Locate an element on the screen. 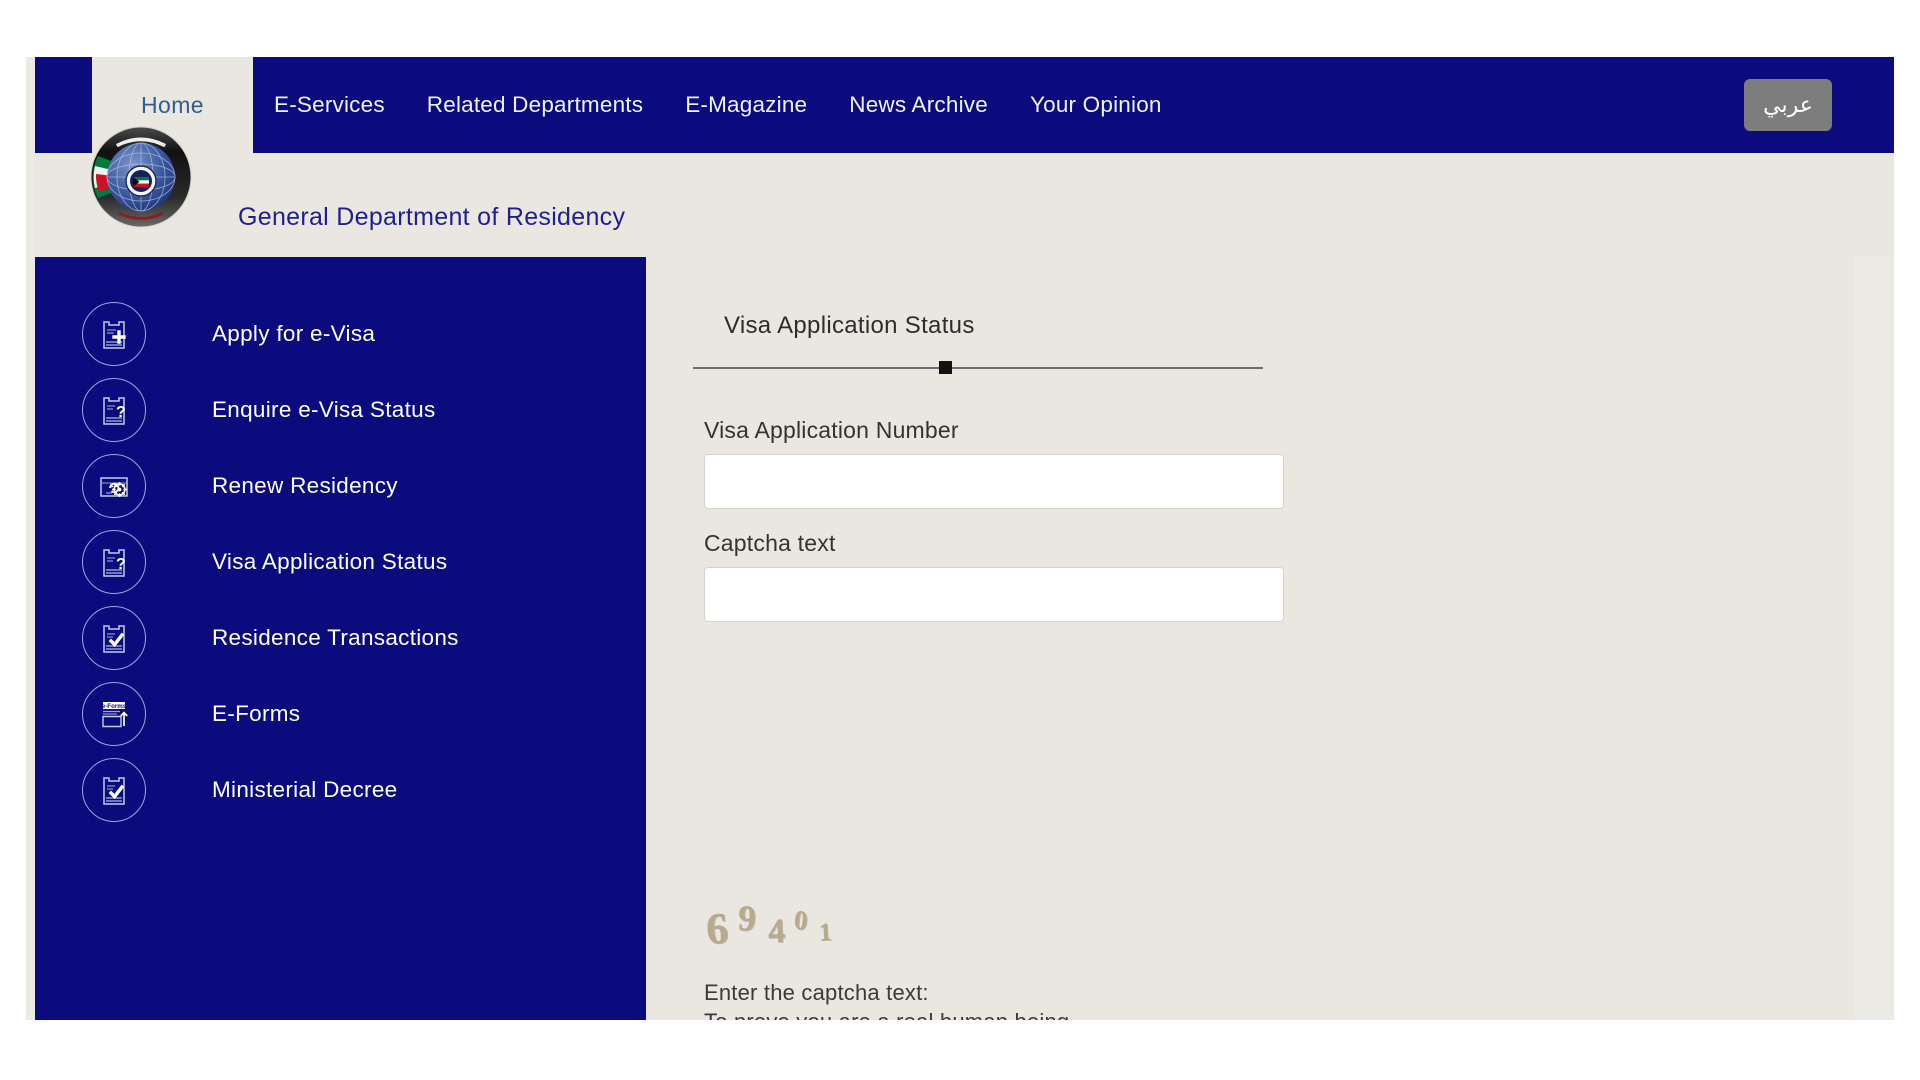  language-toggle-button: عربي is located at coordinates (1788, 105).